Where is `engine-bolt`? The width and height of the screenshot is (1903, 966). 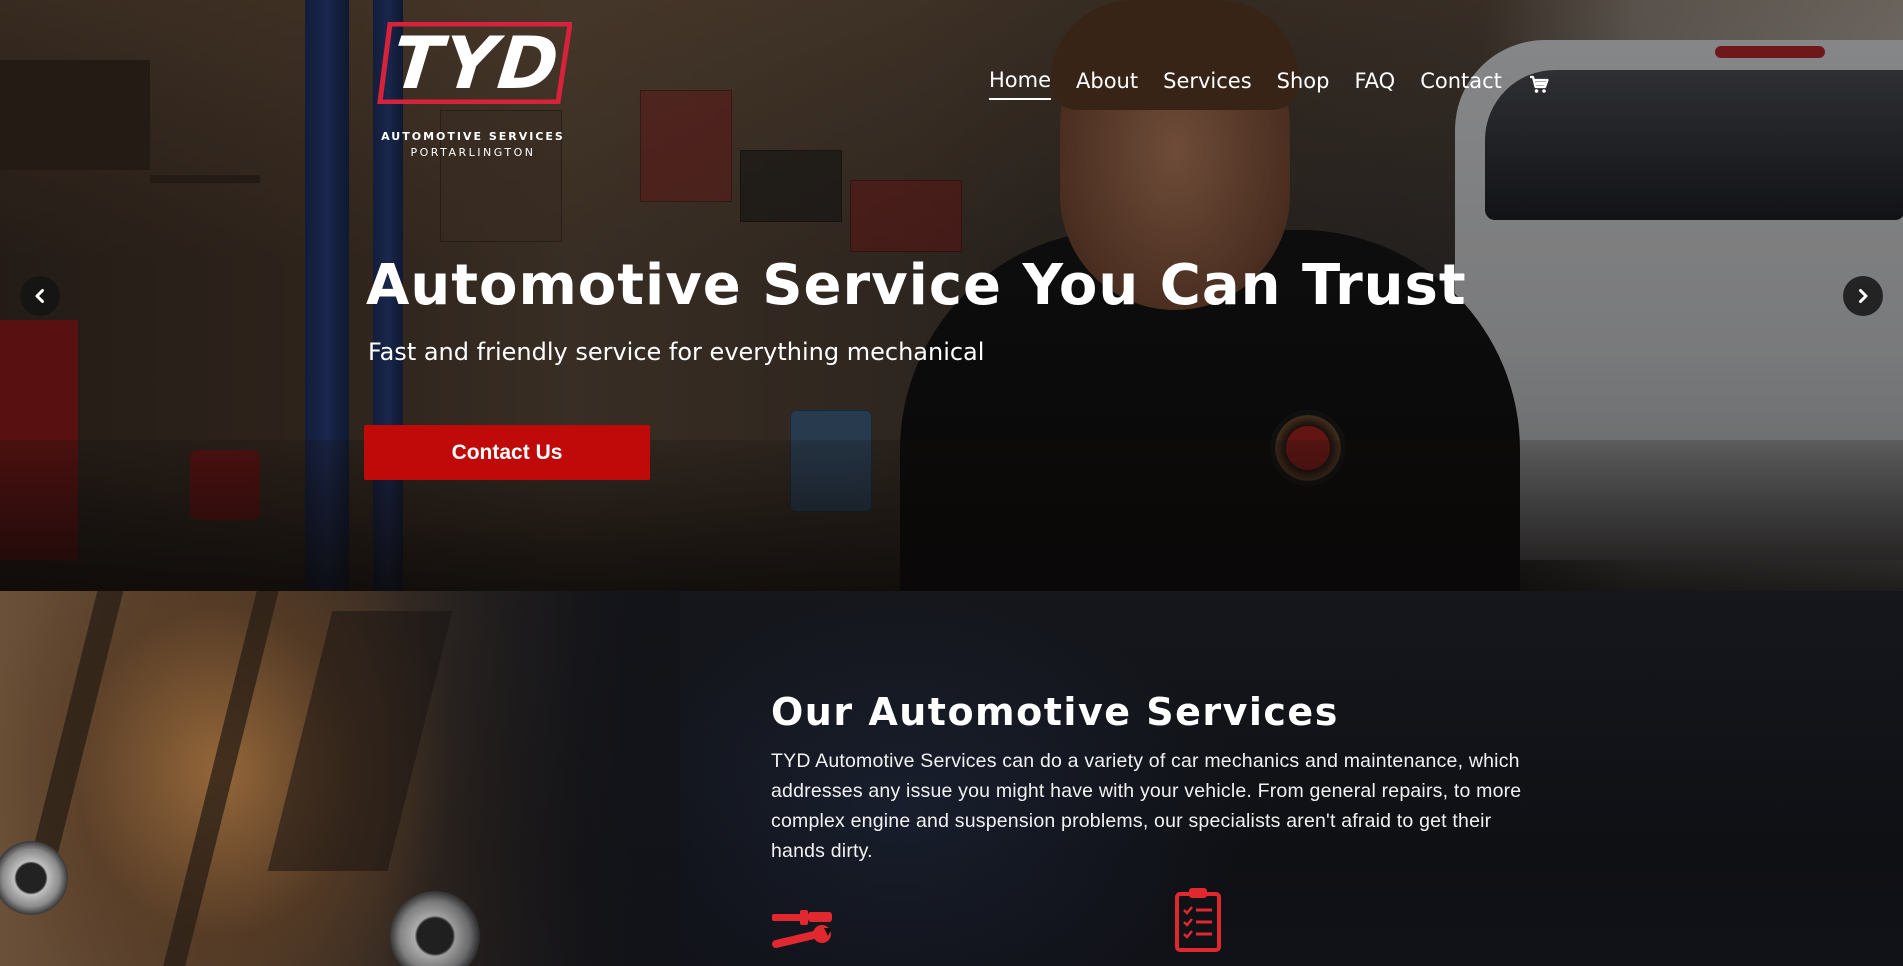
engine-bolt is located at coordinates (34, 878).